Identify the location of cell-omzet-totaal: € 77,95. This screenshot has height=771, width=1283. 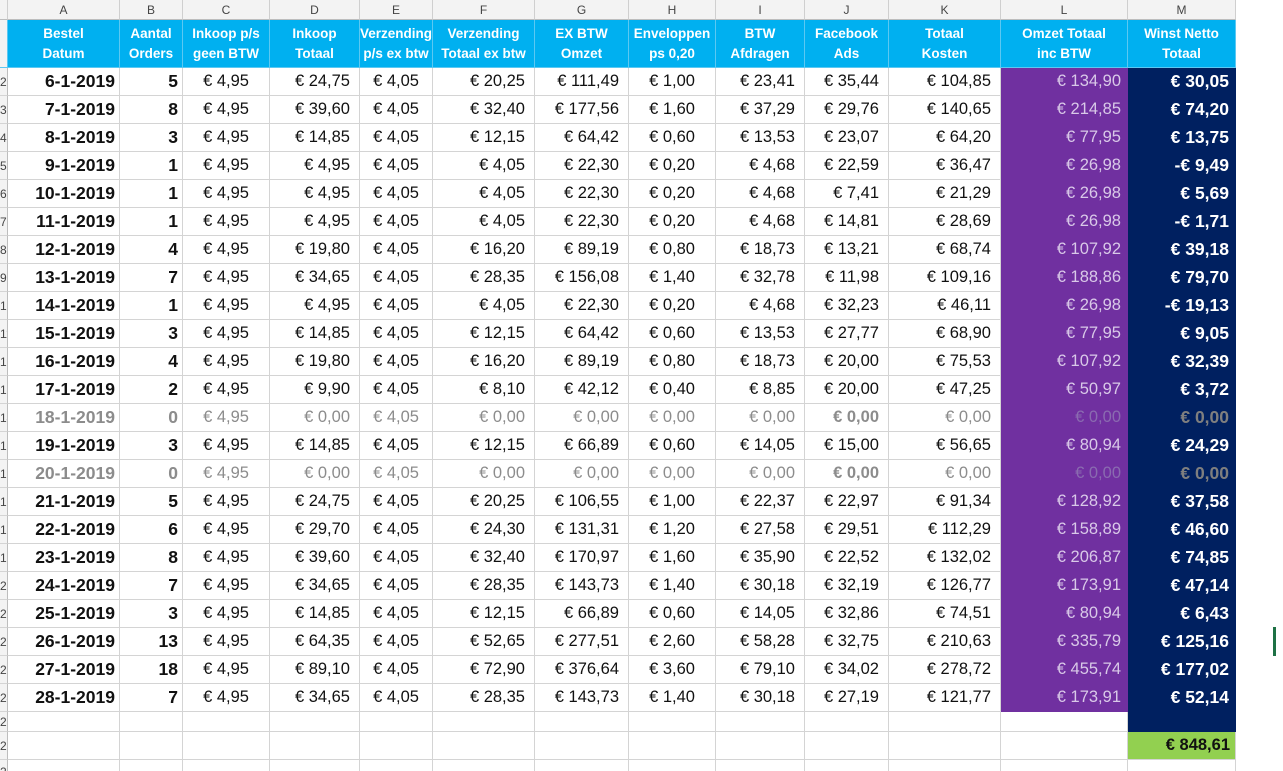
(1064, 138).